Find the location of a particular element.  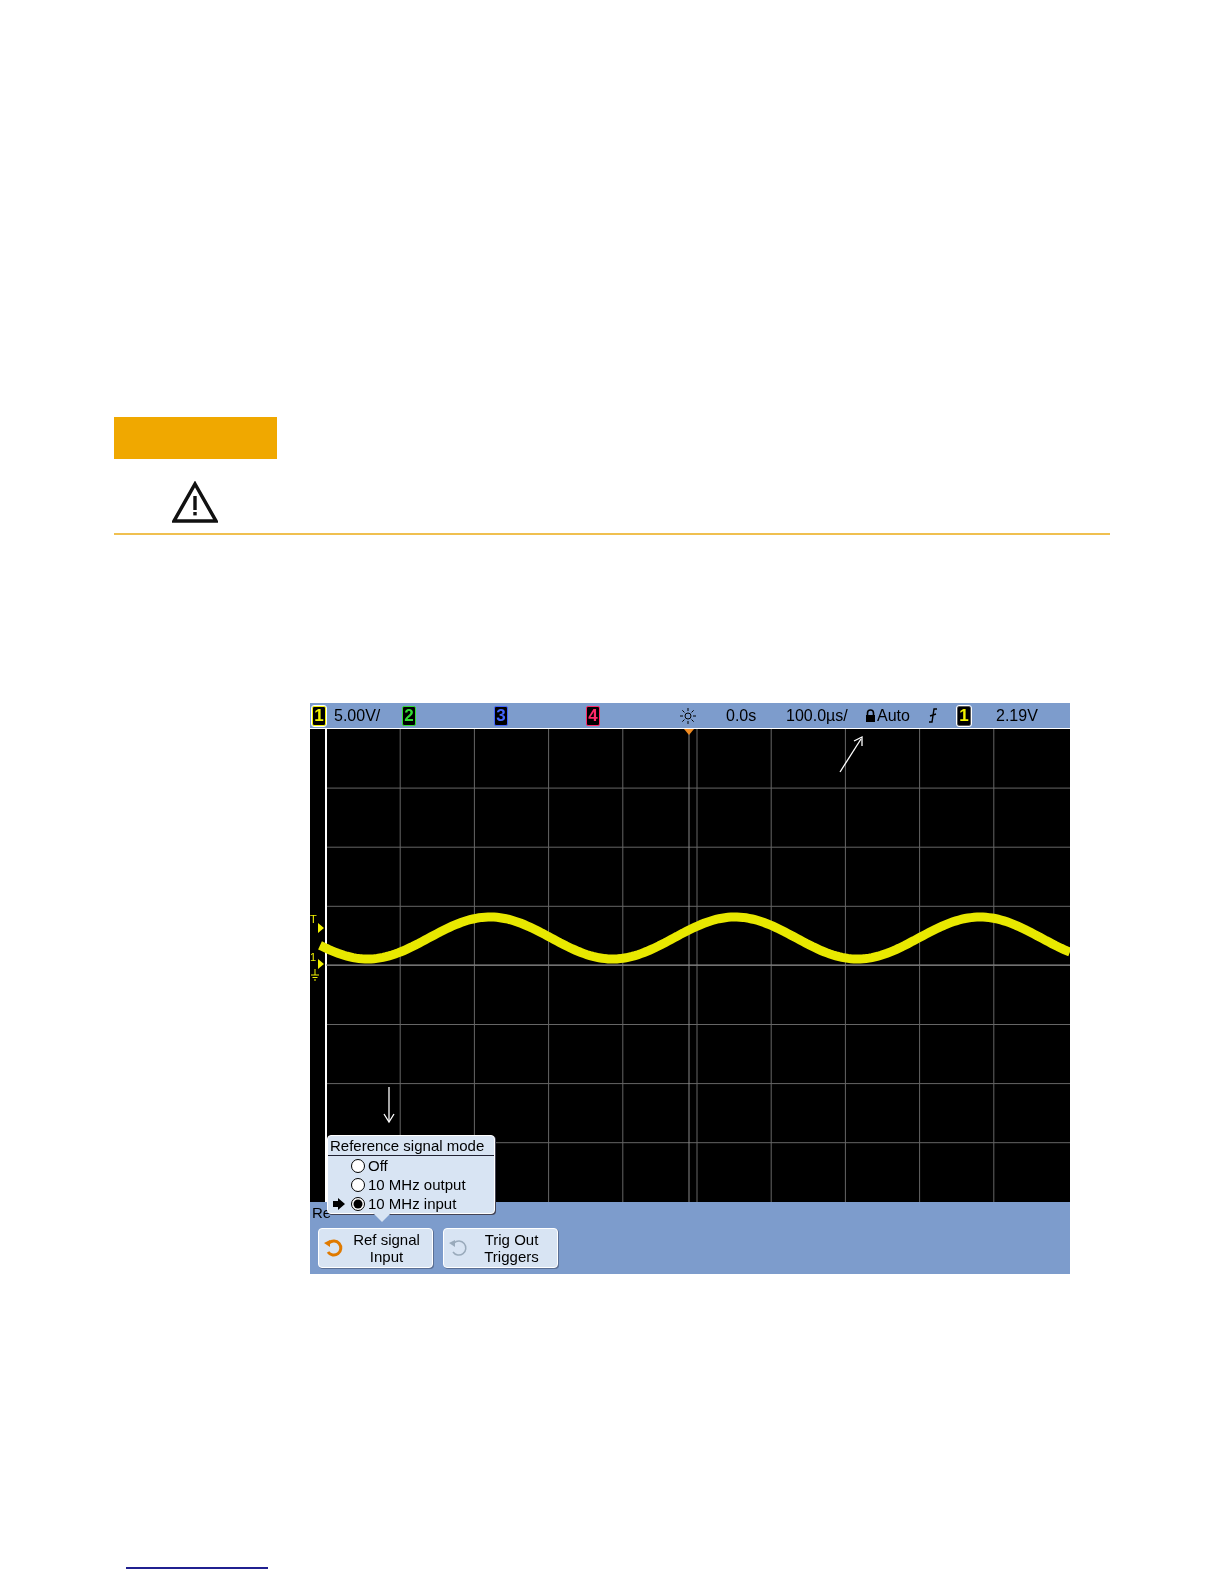

softkey-button: Trig Out Triggers is located at coordinates (500, 1248).